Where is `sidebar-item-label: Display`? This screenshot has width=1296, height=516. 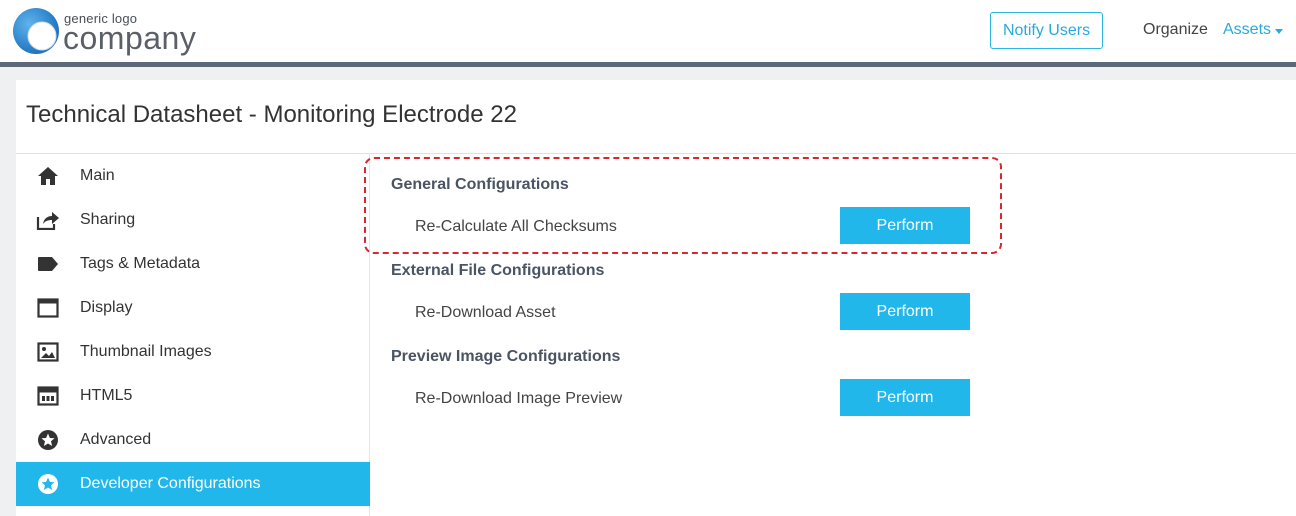 sidebar-item-label: Display is located at coordinates (106, 307).